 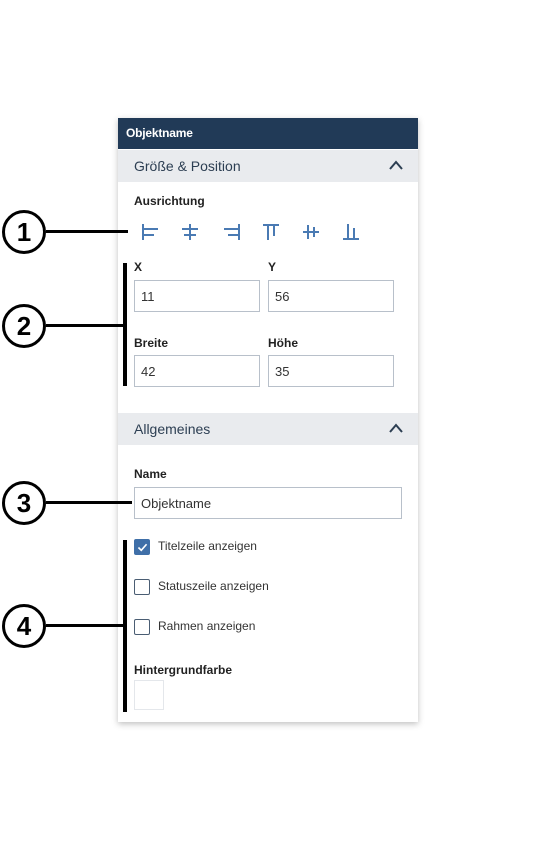 What do you see at coordinates (190, 232) in the screenshot?
I see `align-center-horizontal-icon` at bounding box center [190, 232].